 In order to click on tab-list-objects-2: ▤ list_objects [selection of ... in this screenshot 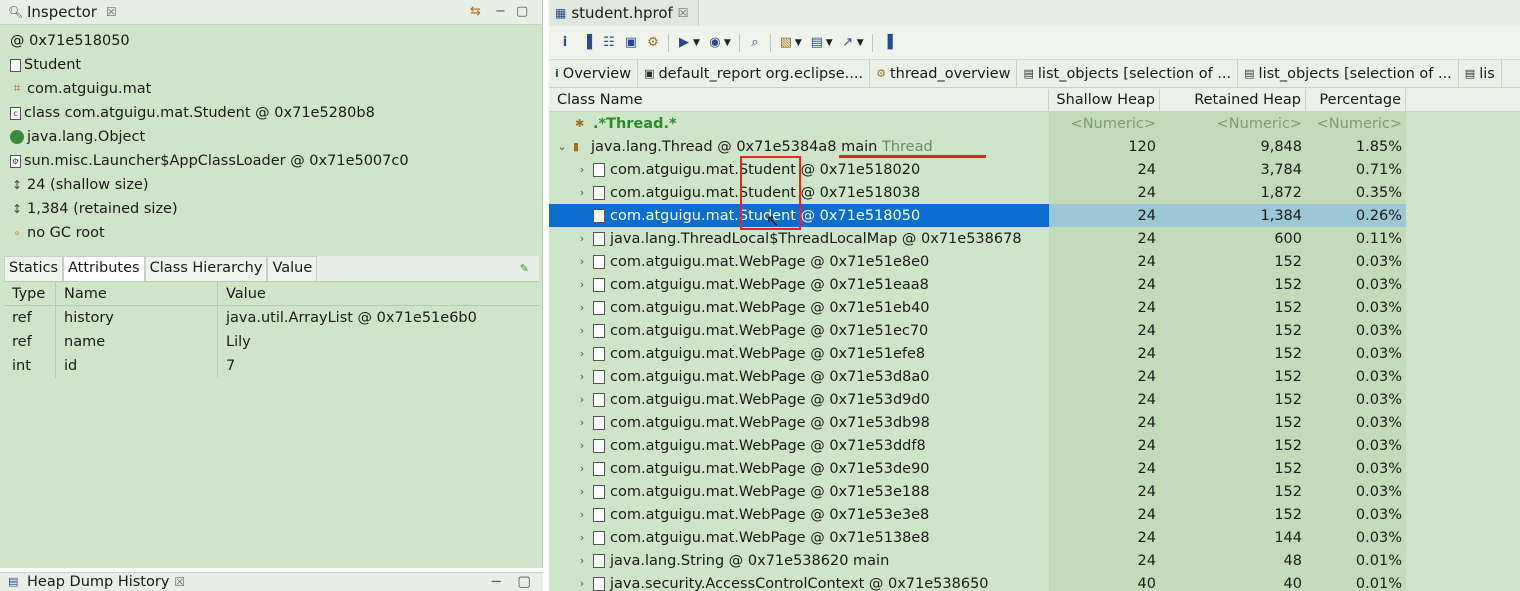, I will do `click(1348, 73)`.